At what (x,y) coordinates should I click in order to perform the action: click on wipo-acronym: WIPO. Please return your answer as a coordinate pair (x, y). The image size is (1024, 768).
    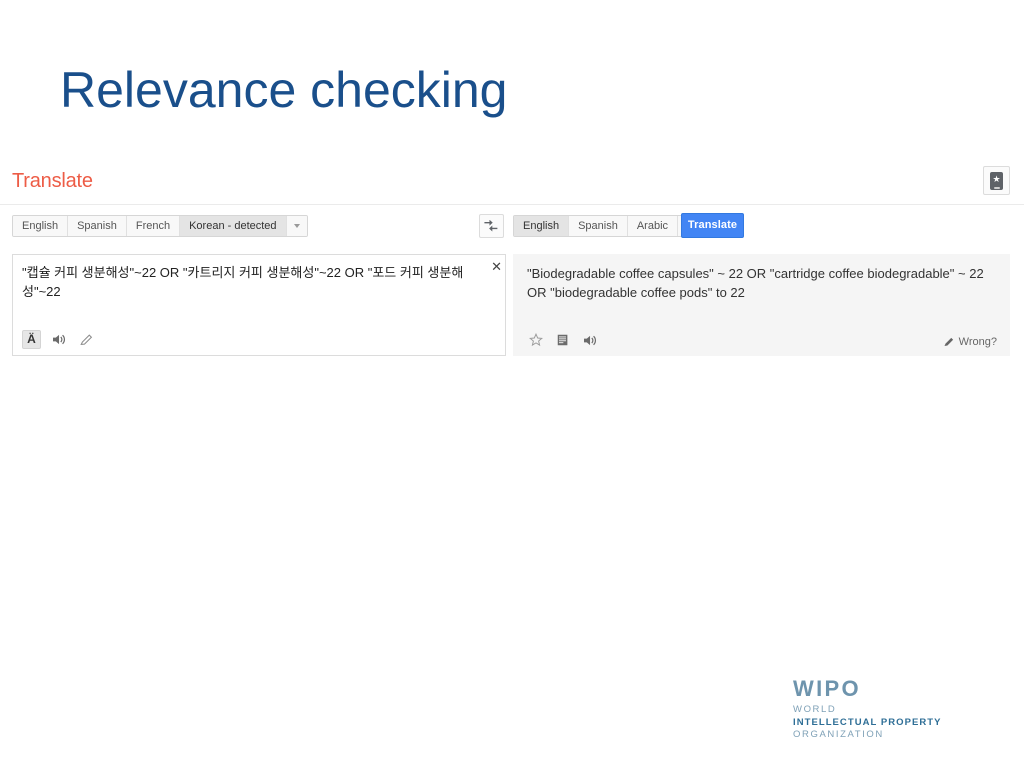
    Looking at the image, I should click on (827, 688).